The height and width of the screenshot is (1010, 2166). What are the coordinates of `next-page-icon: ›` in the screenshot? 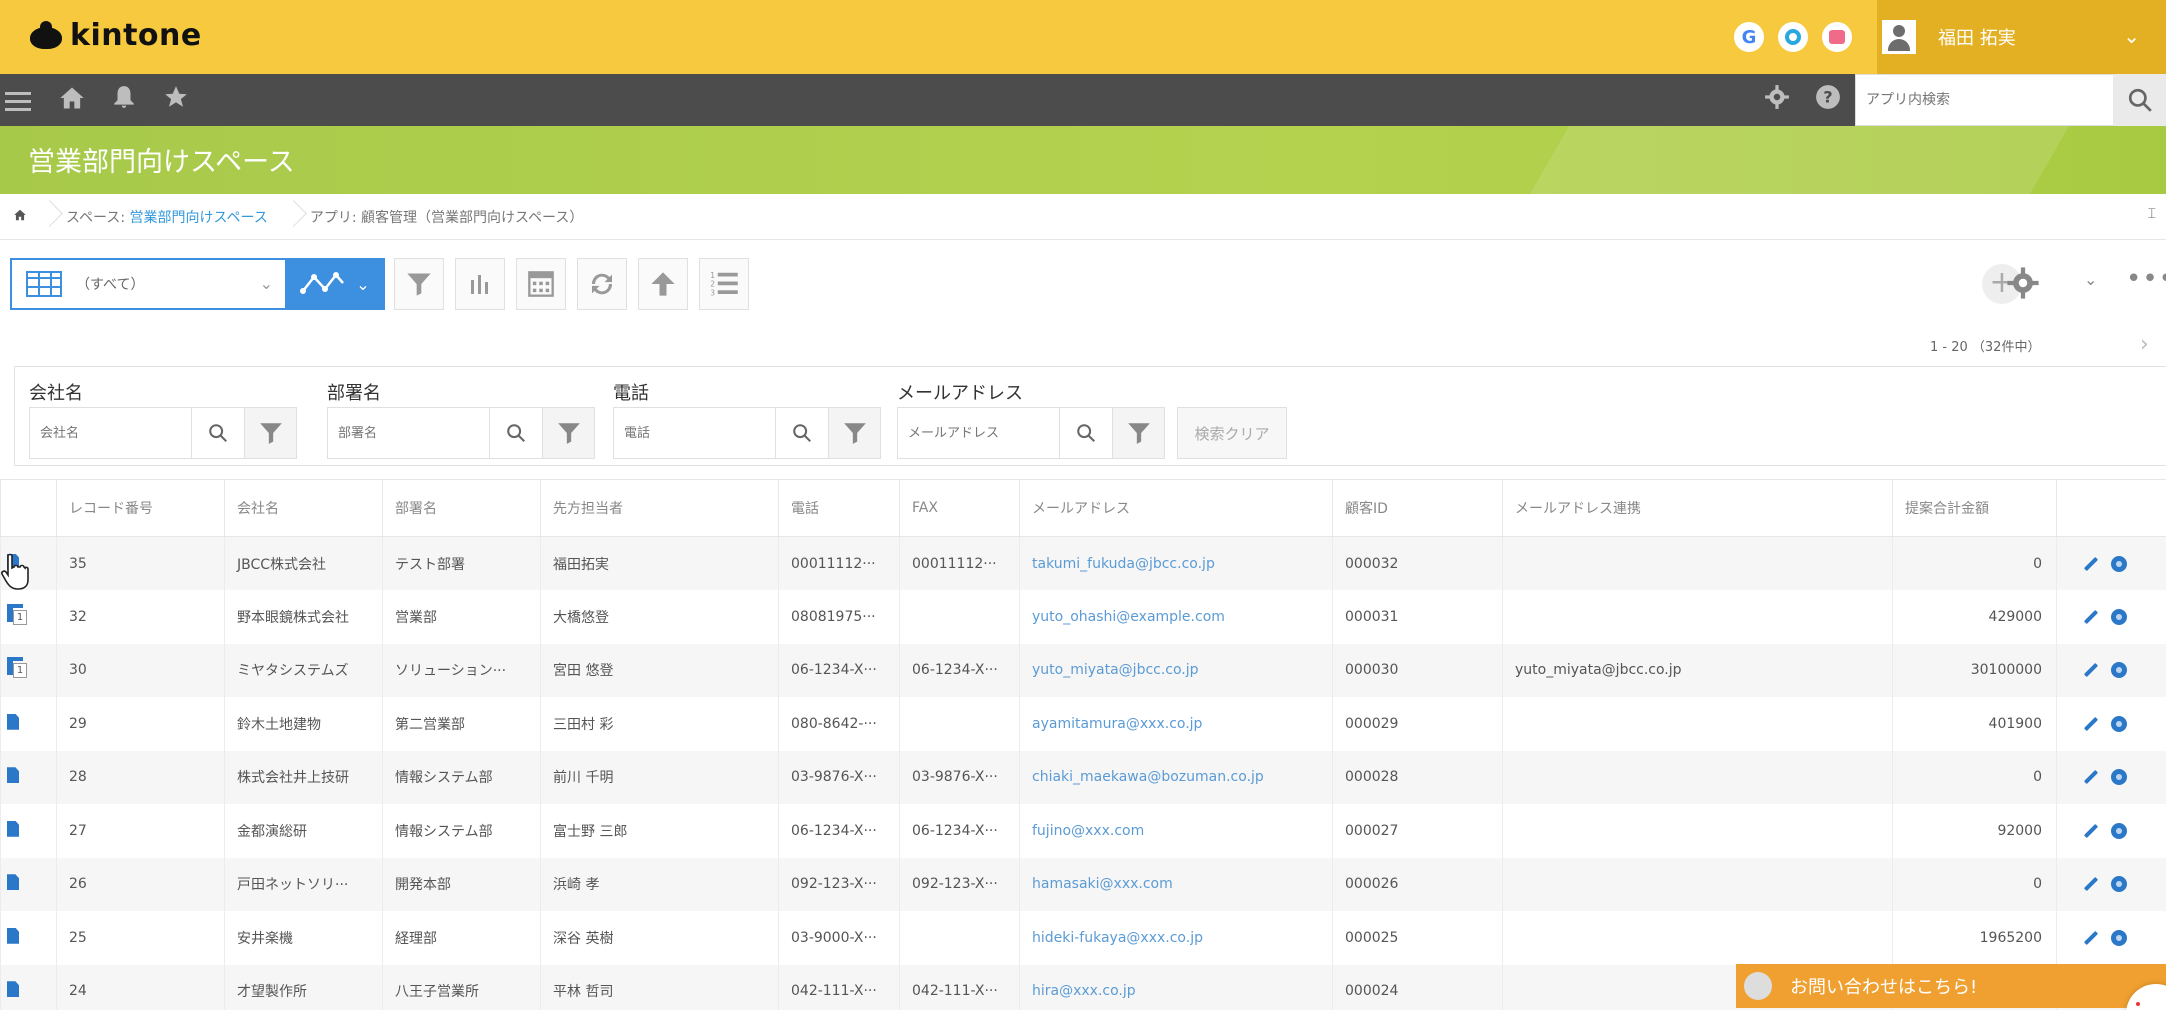 It's located at (2144, 344).